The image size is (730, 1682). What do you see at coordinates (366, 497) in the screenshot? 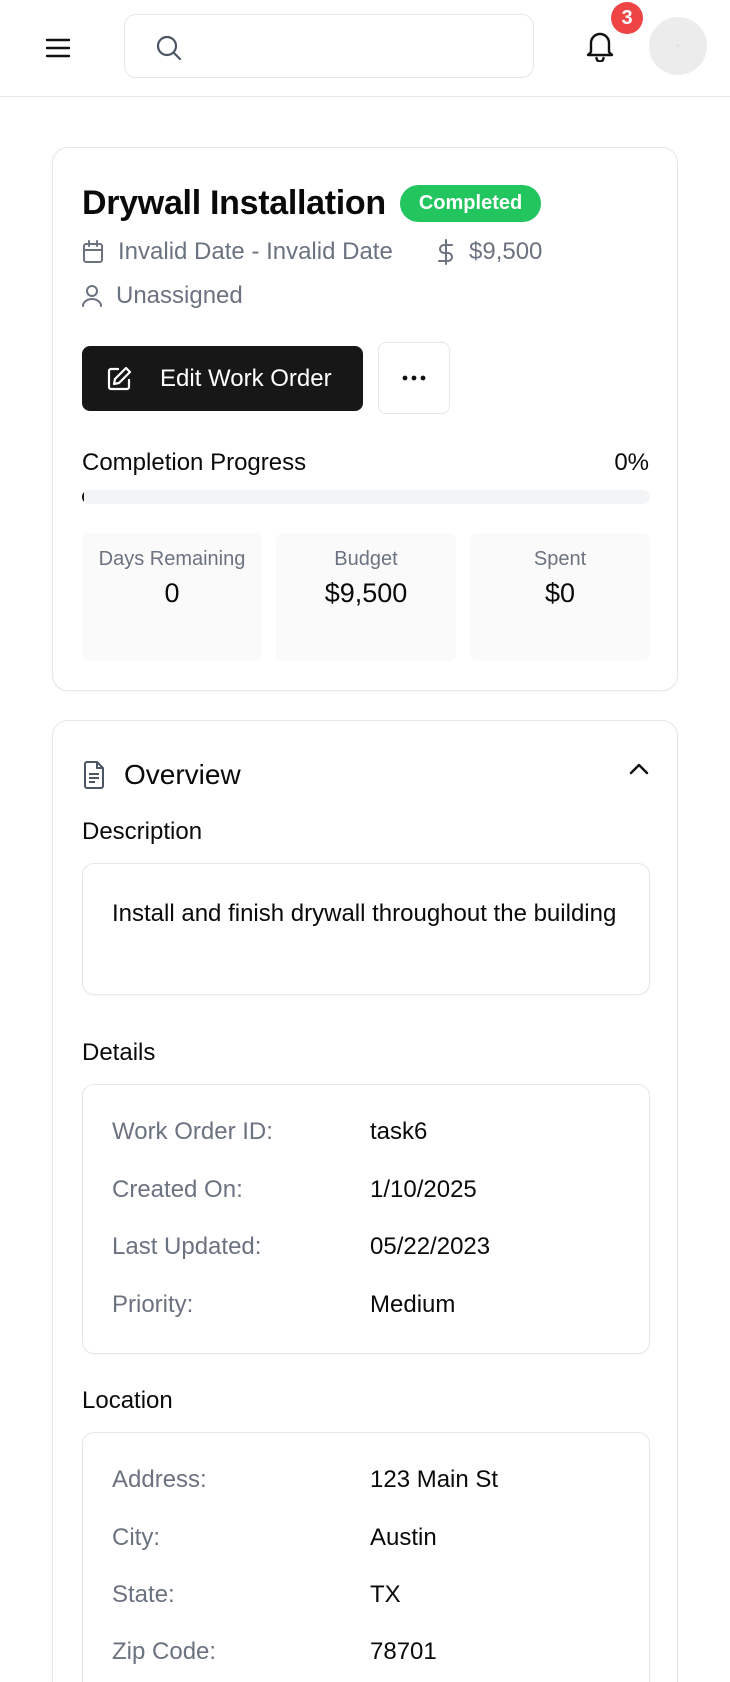
I see `progress-bar` at bounding box center [366, 497].